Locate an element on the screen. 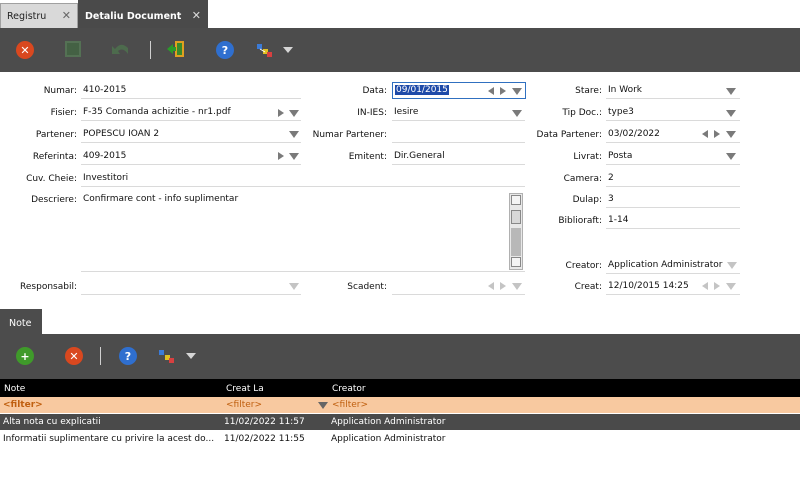 The height and width of the screenshot is (492, 800). document-toolbar: ✕ ? is located at coordinates (400, 50).